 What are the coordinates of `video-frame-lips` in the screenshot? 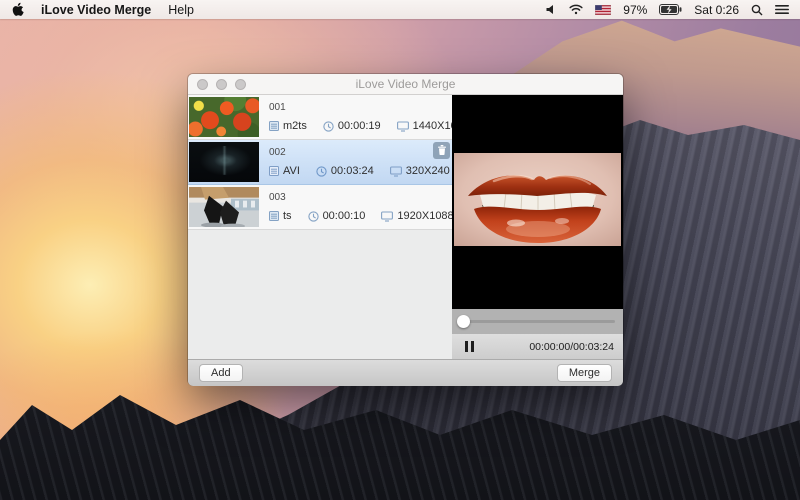 It's located at (537, 199).